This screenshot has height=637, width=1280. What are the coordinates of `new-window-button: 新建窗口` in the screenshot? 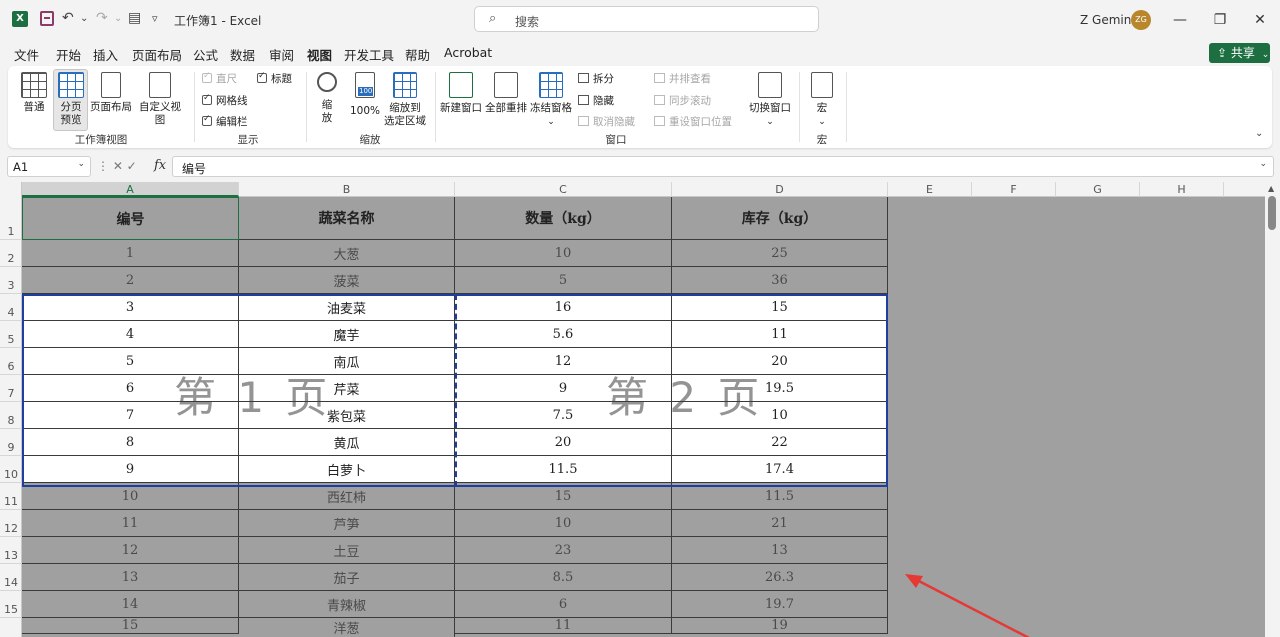 It's located at (461, 93).